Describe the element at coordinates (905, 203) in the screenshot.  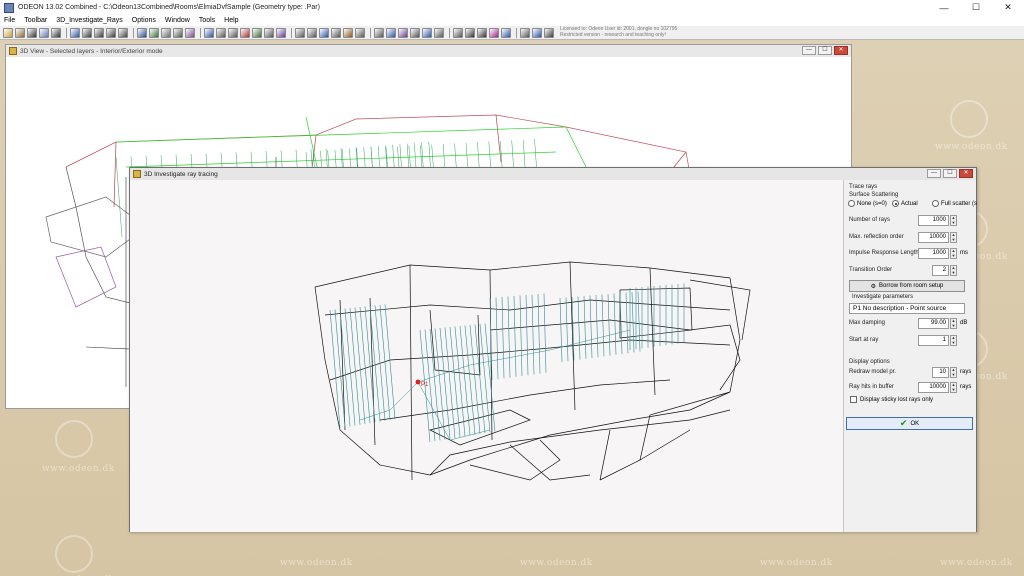
I see `scatter-actual-option: Actual` at that location.